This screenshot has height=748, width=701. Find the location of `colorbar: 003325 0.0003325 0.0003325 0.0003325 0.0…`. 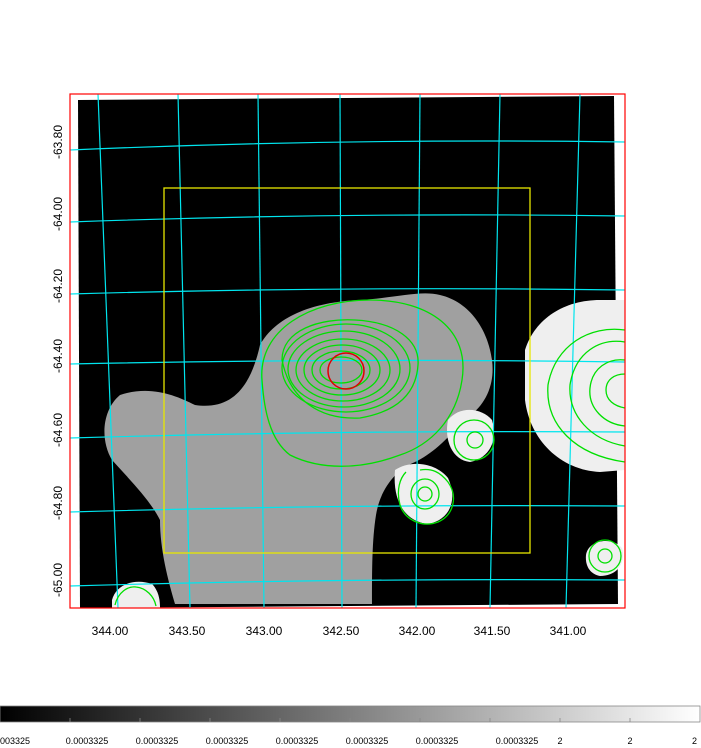

colorbar: 003325 0.0003325 0.0003325 0.0003325 0.0… is located at coordinates (350, 725).